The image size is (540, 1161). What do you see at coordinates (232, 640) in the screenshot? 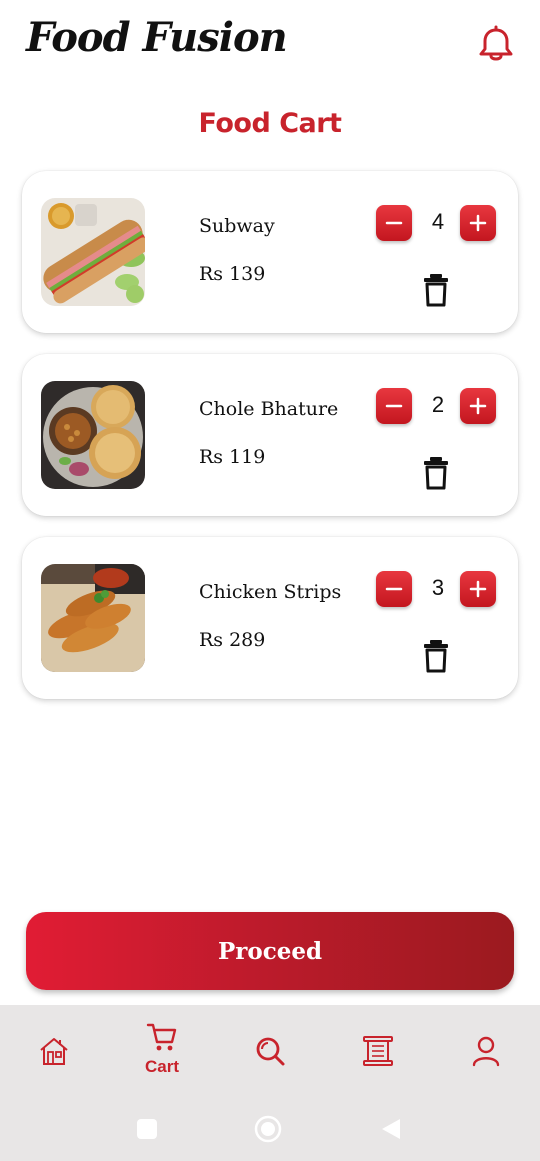
I see `item-price: Rs 289` at bounding box center [232, 640].